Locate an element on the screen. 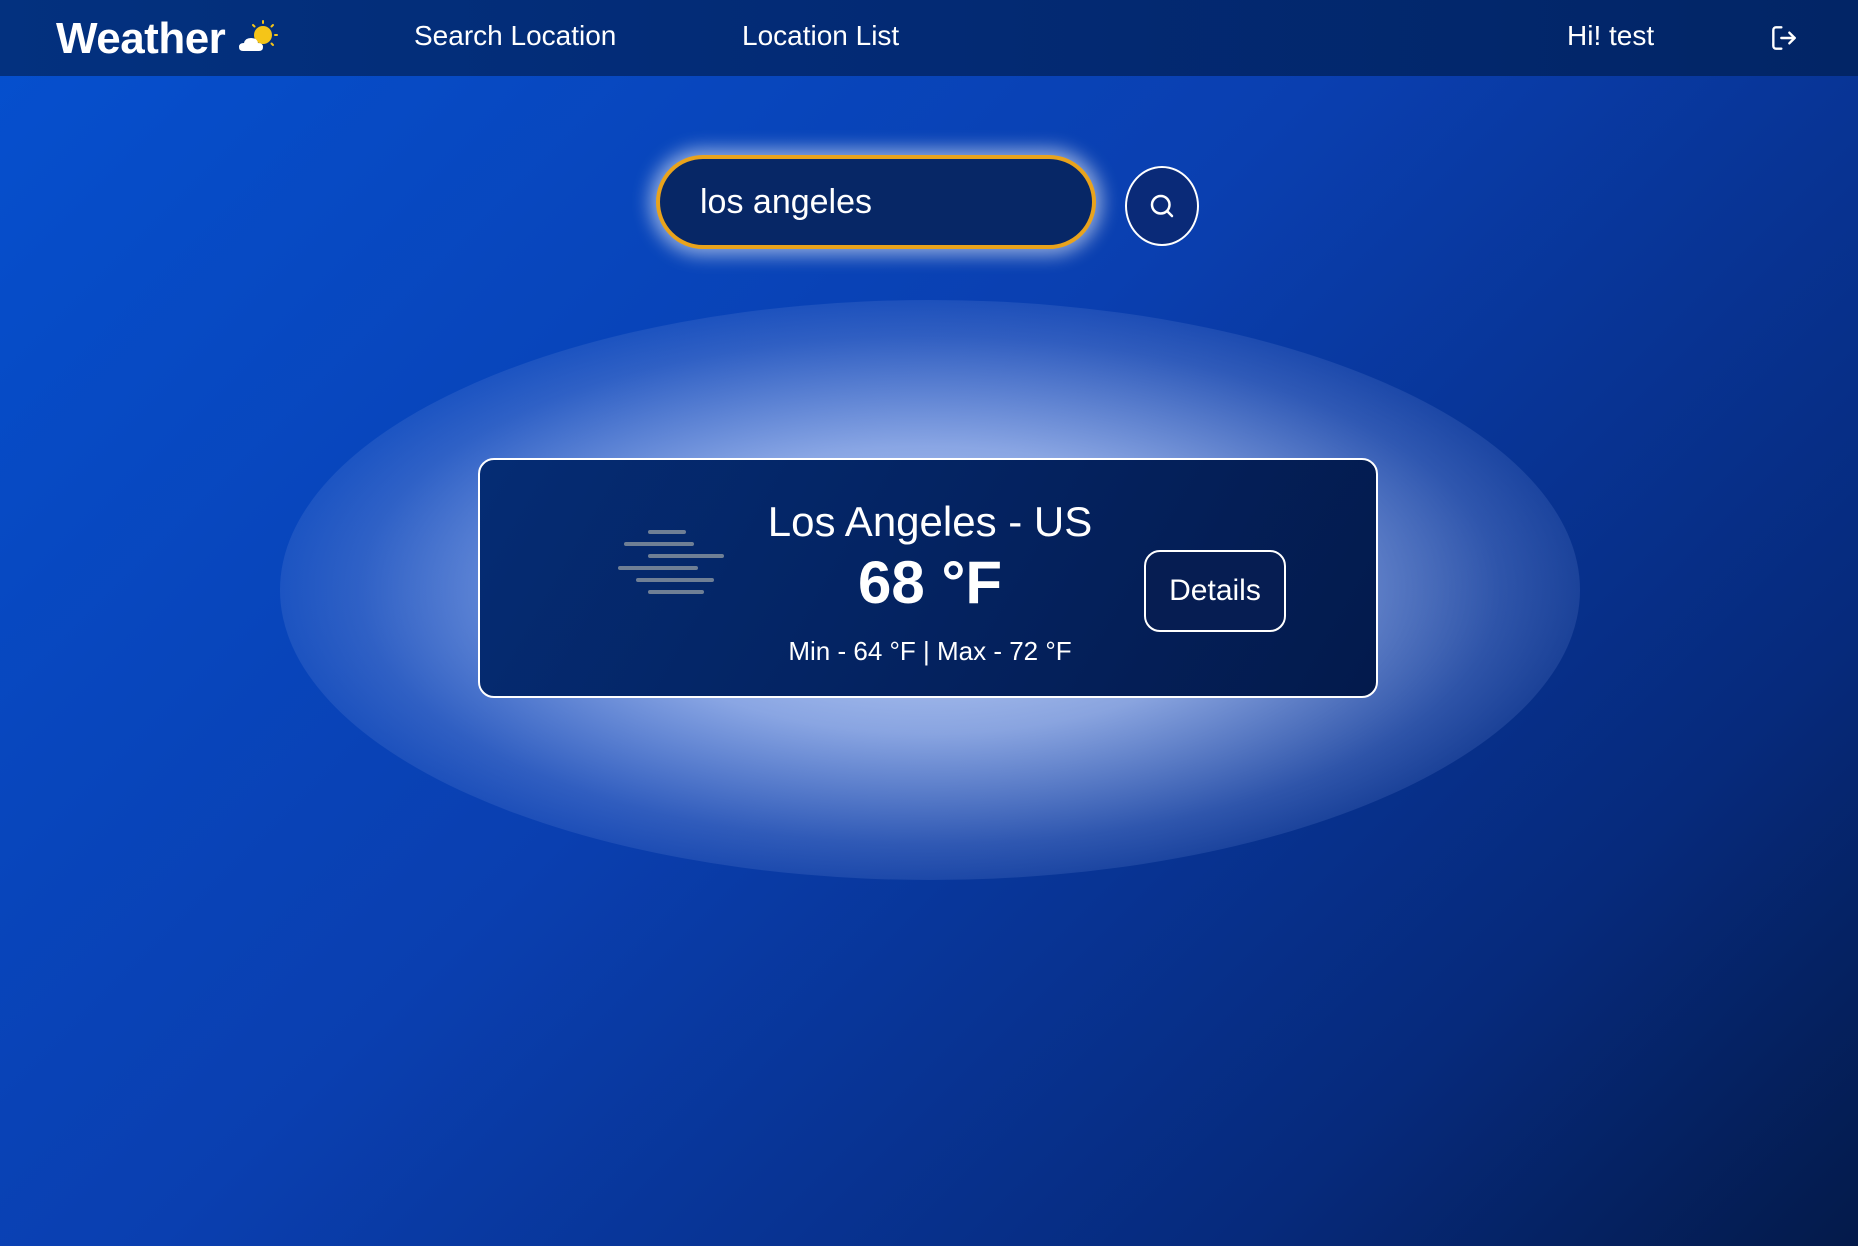 Image resolution: width=1858 pixels, height=1246 pixels. brand: Weather is located at coordinates (169, 39).